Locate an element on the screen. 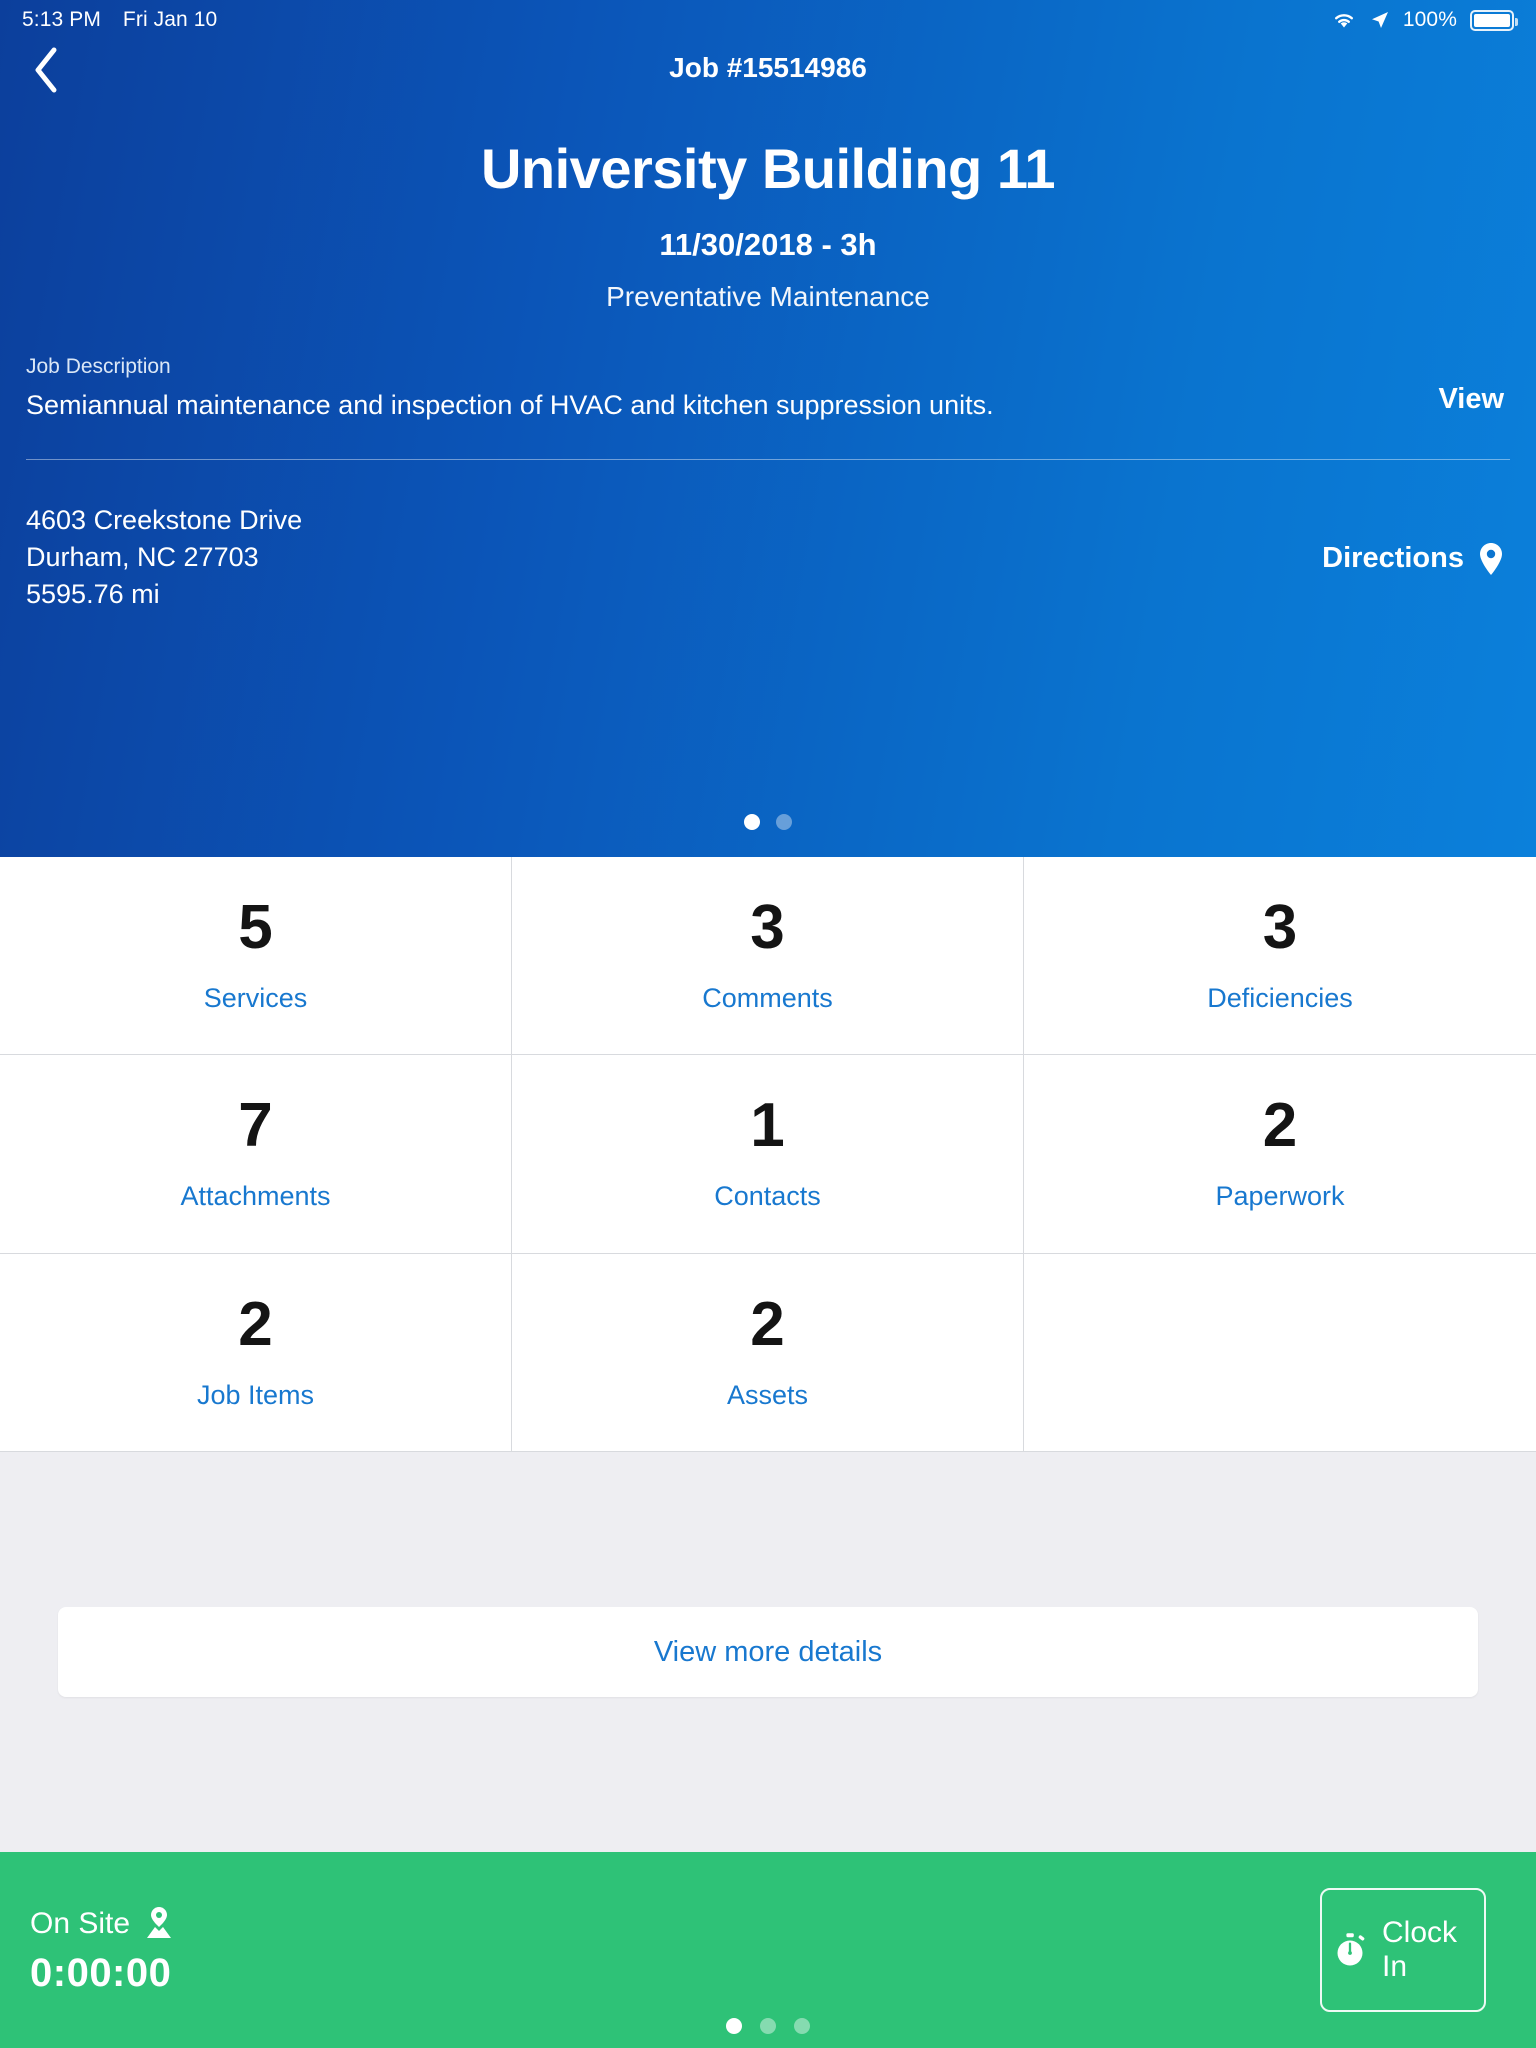  stat-cell-contacts: 1 Contacts is located at coordinates (768, 1154).